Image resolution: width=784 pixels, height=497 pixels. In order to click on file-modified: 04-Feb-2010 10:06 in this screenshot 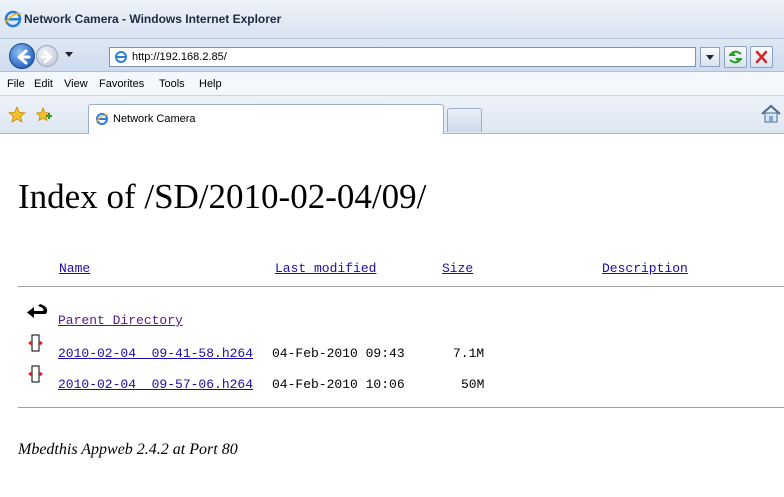, I will do `click(338, 384)`.